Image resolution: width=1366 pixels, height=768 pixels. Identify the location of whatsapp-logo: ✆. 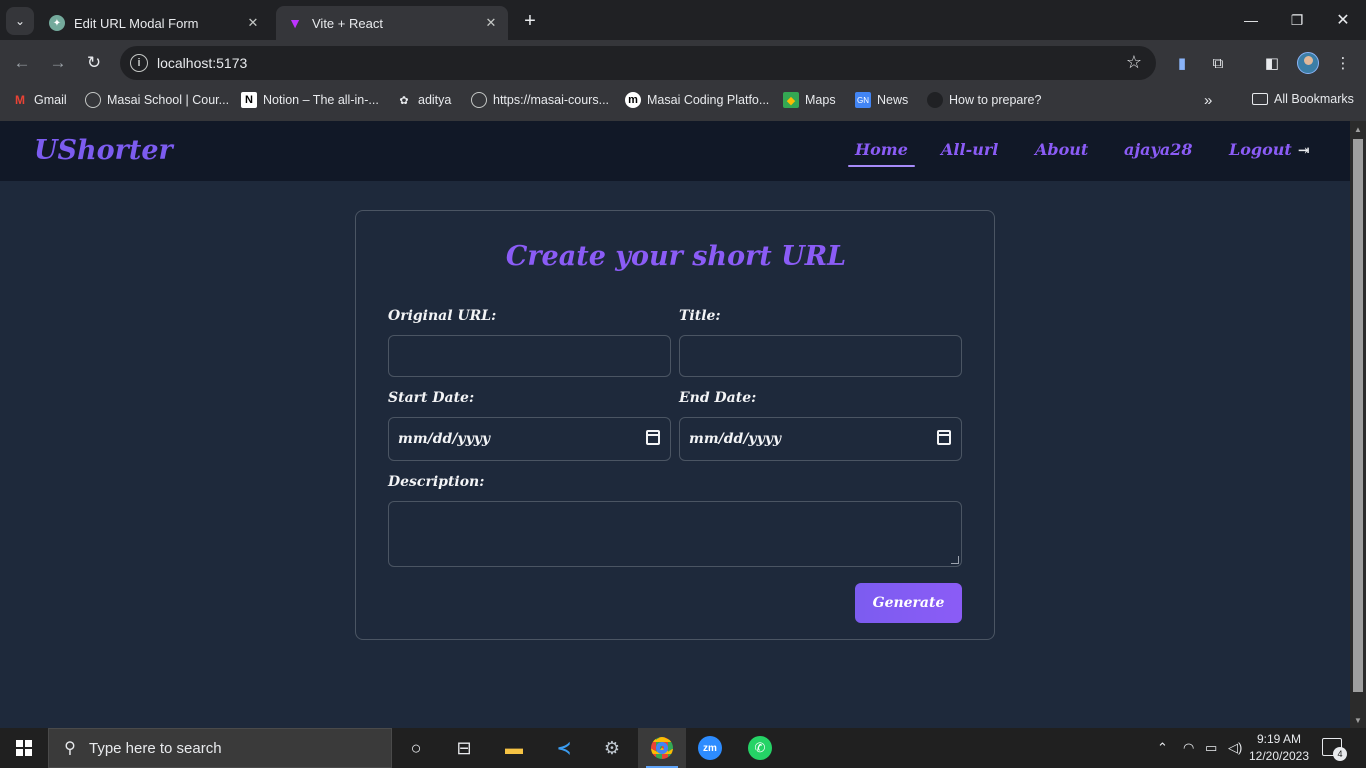
(760, 748).